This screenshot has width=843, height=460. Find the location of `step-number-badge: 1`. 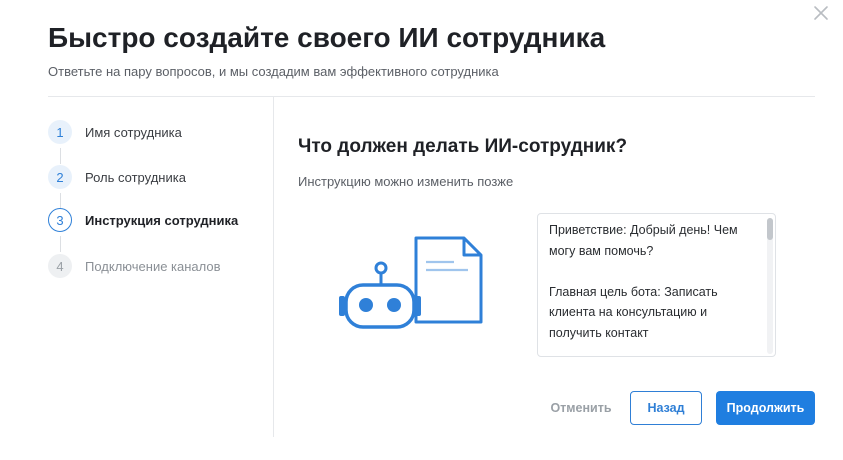

step-number-badge: 1 is located at coordinates (60, 132).